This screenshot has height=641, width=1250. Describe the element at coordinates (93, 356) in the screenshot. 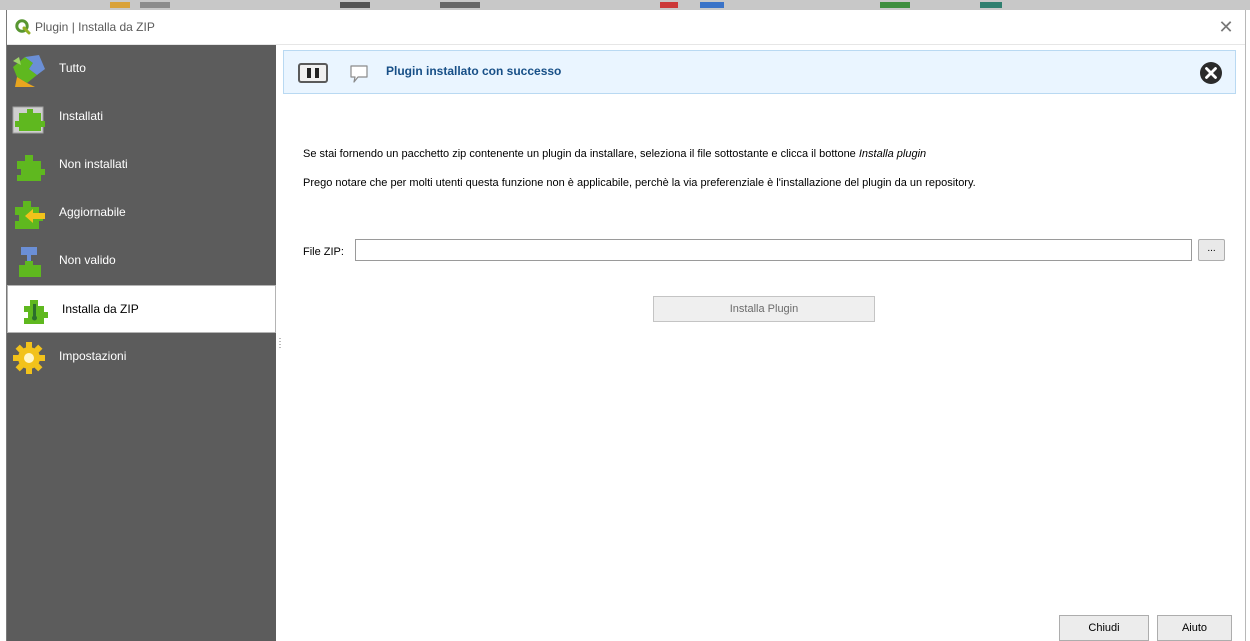

I see `sidebar-item-label: Impostazioni` at that location.